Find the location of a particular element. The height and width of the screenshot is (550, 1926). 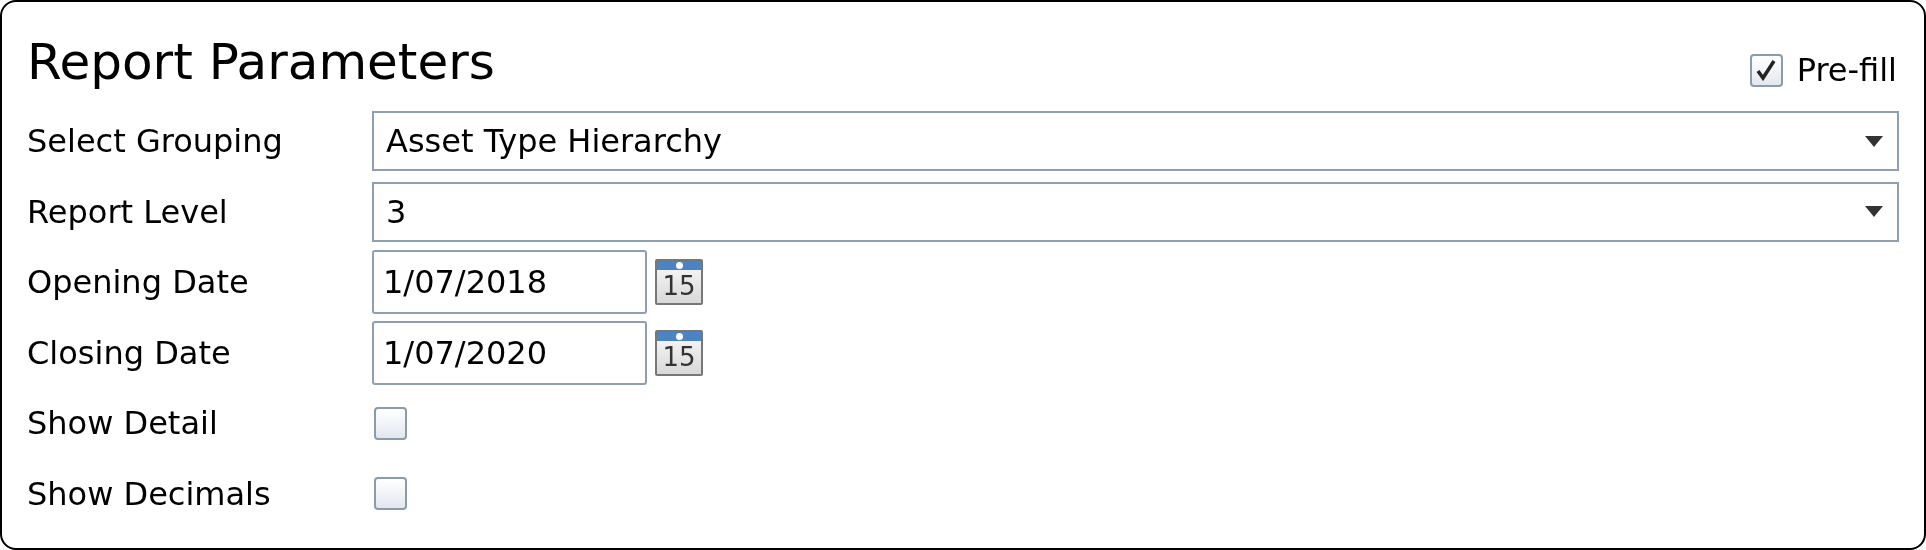

checkbox-label: Pre-fill is located at coordinates (1846, 70).